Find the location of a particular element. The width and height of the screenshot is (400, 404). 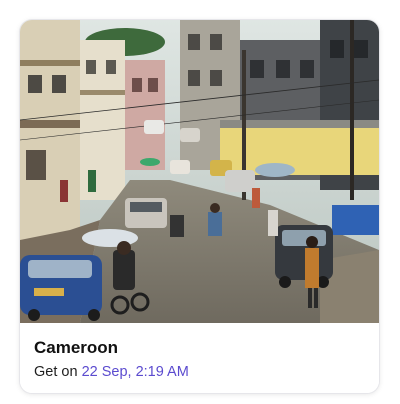

destination-title: Cameroon is located at coordinates (76, 347).